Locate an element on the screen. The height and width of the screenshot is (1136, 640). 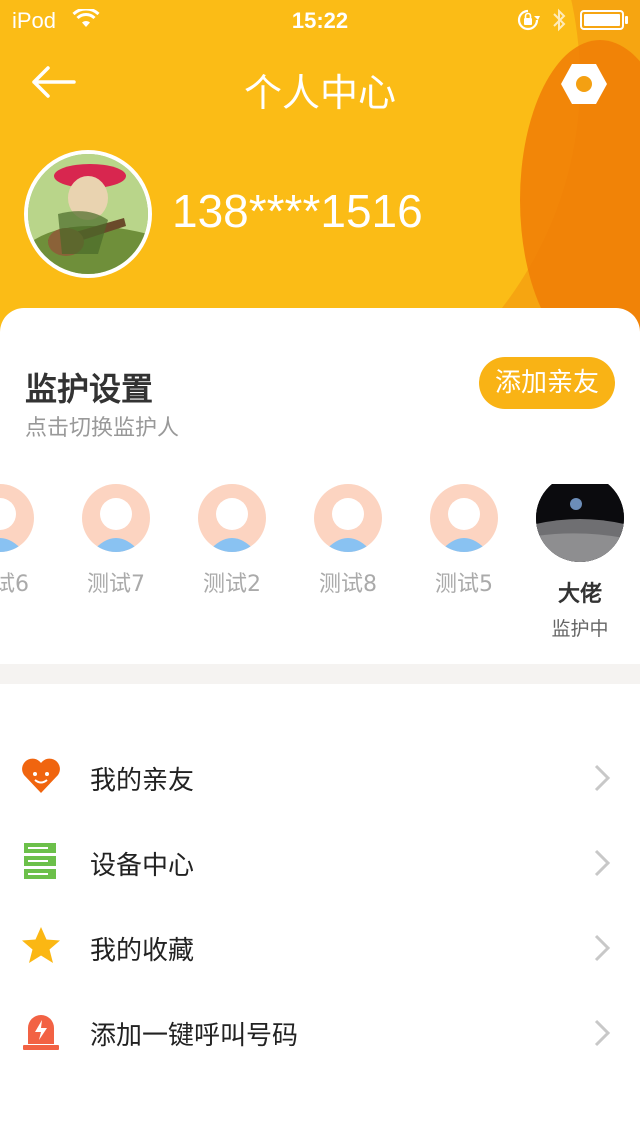
guardian-item: 测试7 is located at coordinates (116, 541).